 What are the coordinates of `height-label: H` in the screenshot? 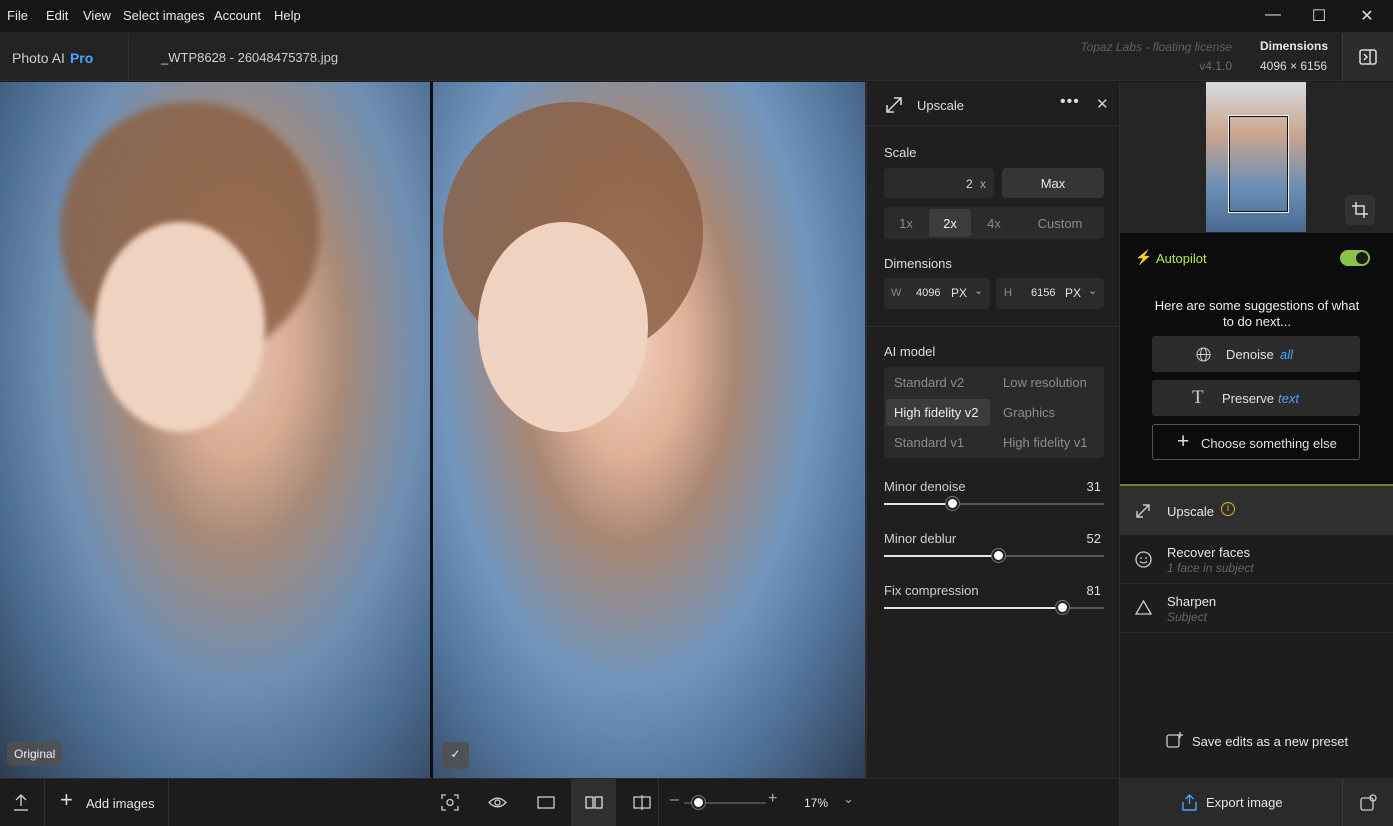 It's located at (1008, 293).